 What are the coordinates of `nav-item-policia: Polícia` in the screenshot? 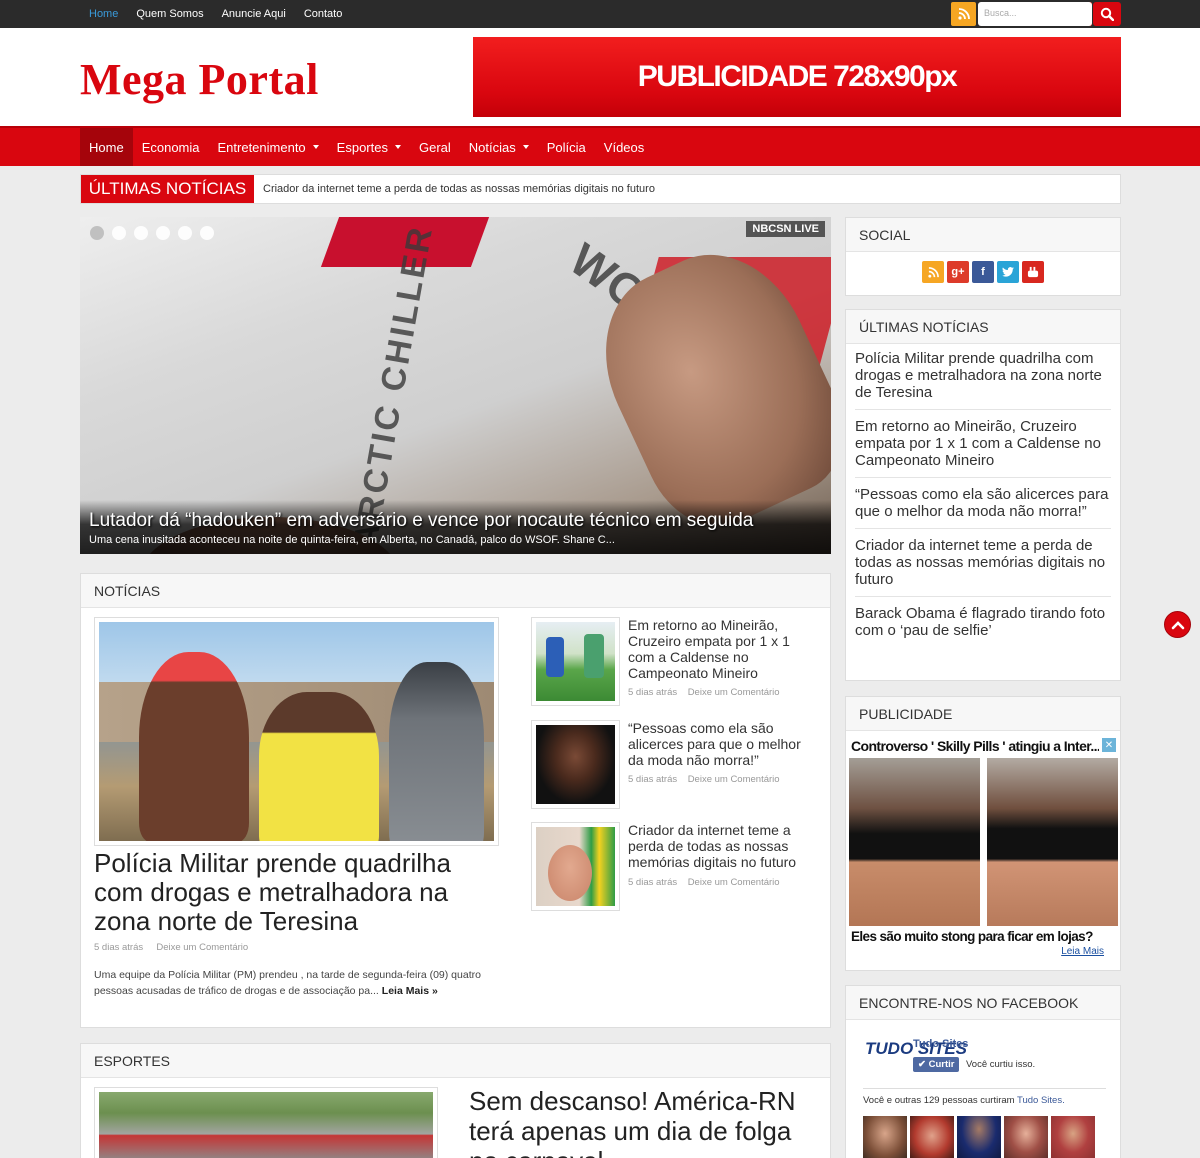 It's located at (566, 147).